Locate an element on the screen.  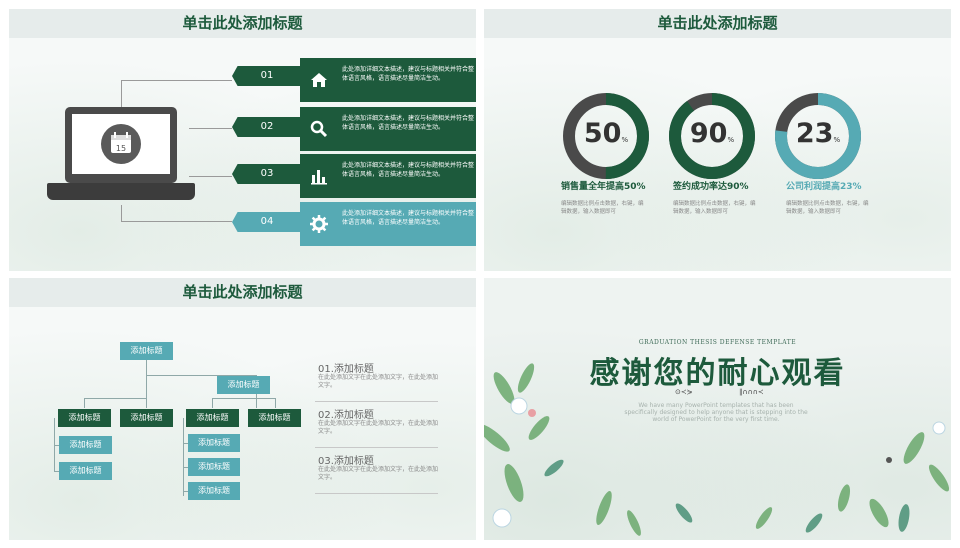
step-number: 01 is located at coordinates (267, 76).